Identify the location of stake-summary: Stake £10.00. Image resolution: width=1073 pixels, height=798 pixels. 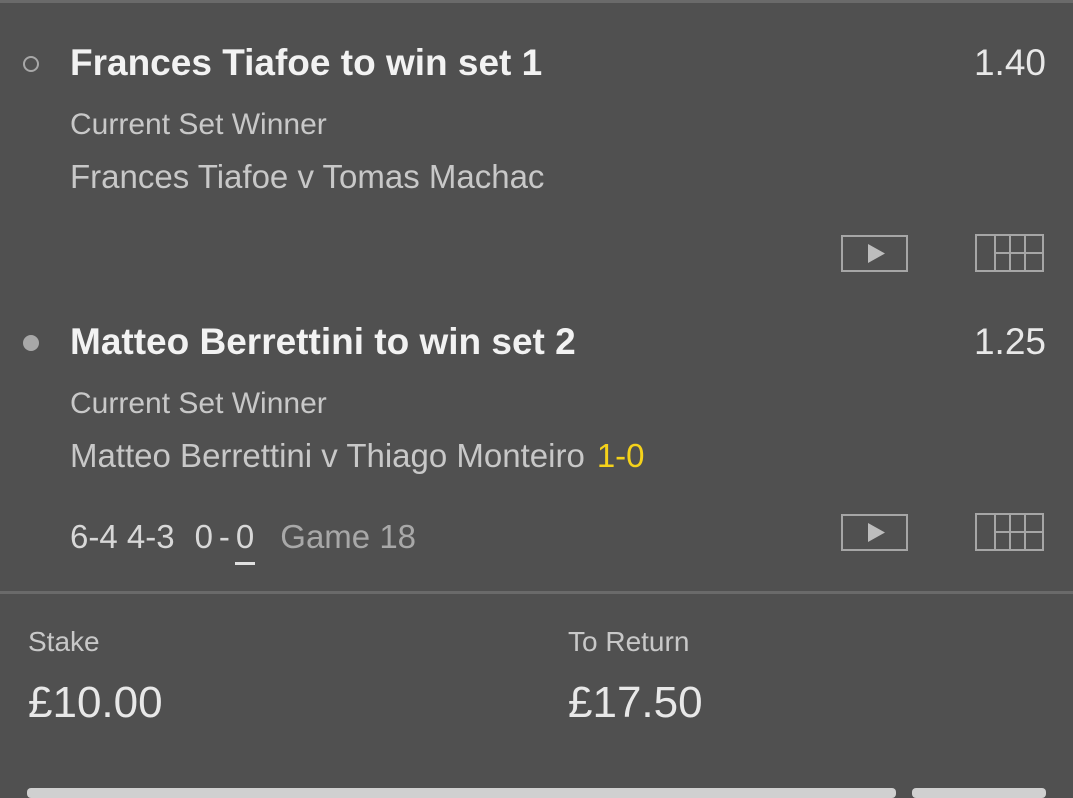
(95, 677).